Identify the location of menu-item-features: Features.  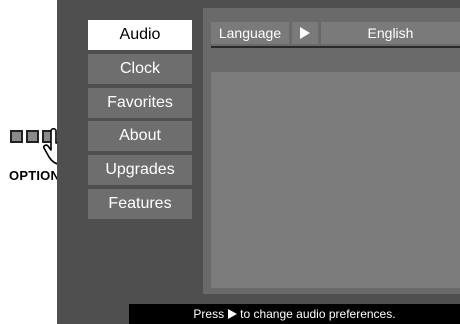
(140, 204).